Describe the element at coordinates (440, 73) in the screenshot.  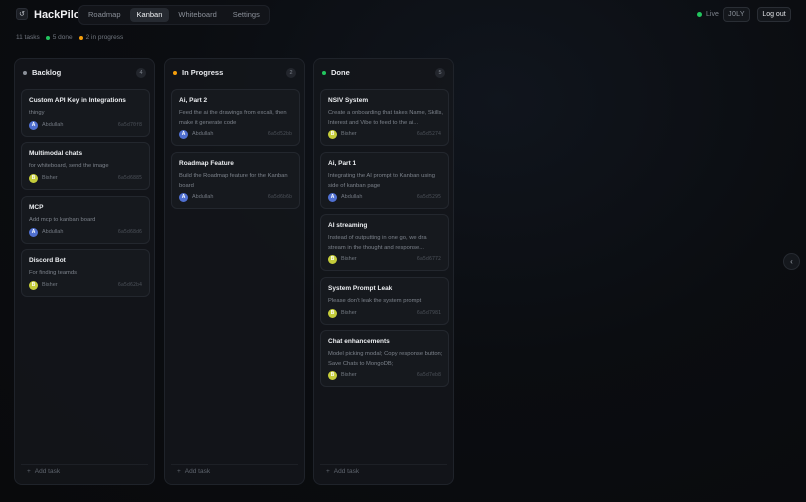
I see `column-count-badge: 5` at that location.